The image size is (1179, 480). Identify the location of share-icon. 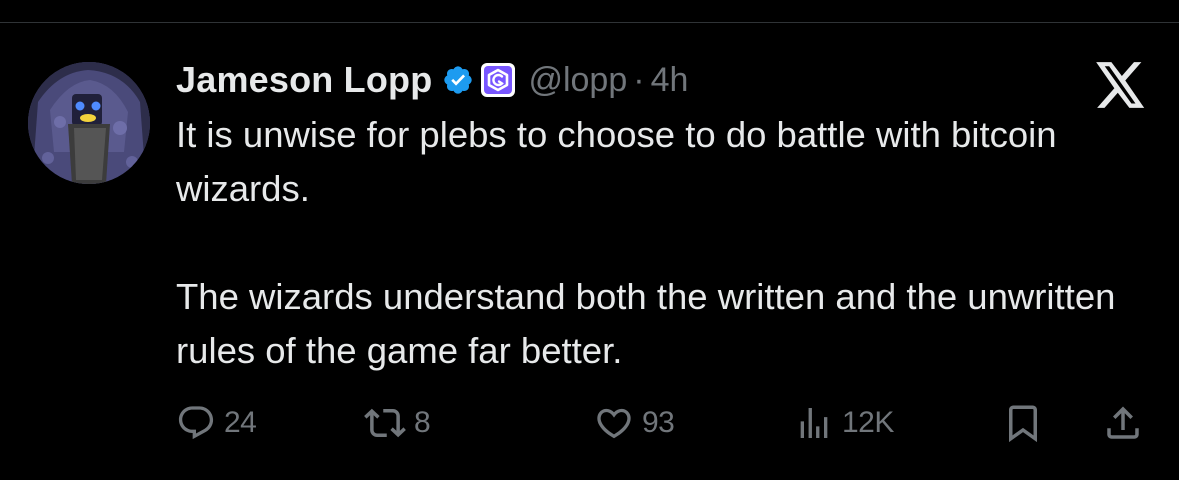
(1123, 423).